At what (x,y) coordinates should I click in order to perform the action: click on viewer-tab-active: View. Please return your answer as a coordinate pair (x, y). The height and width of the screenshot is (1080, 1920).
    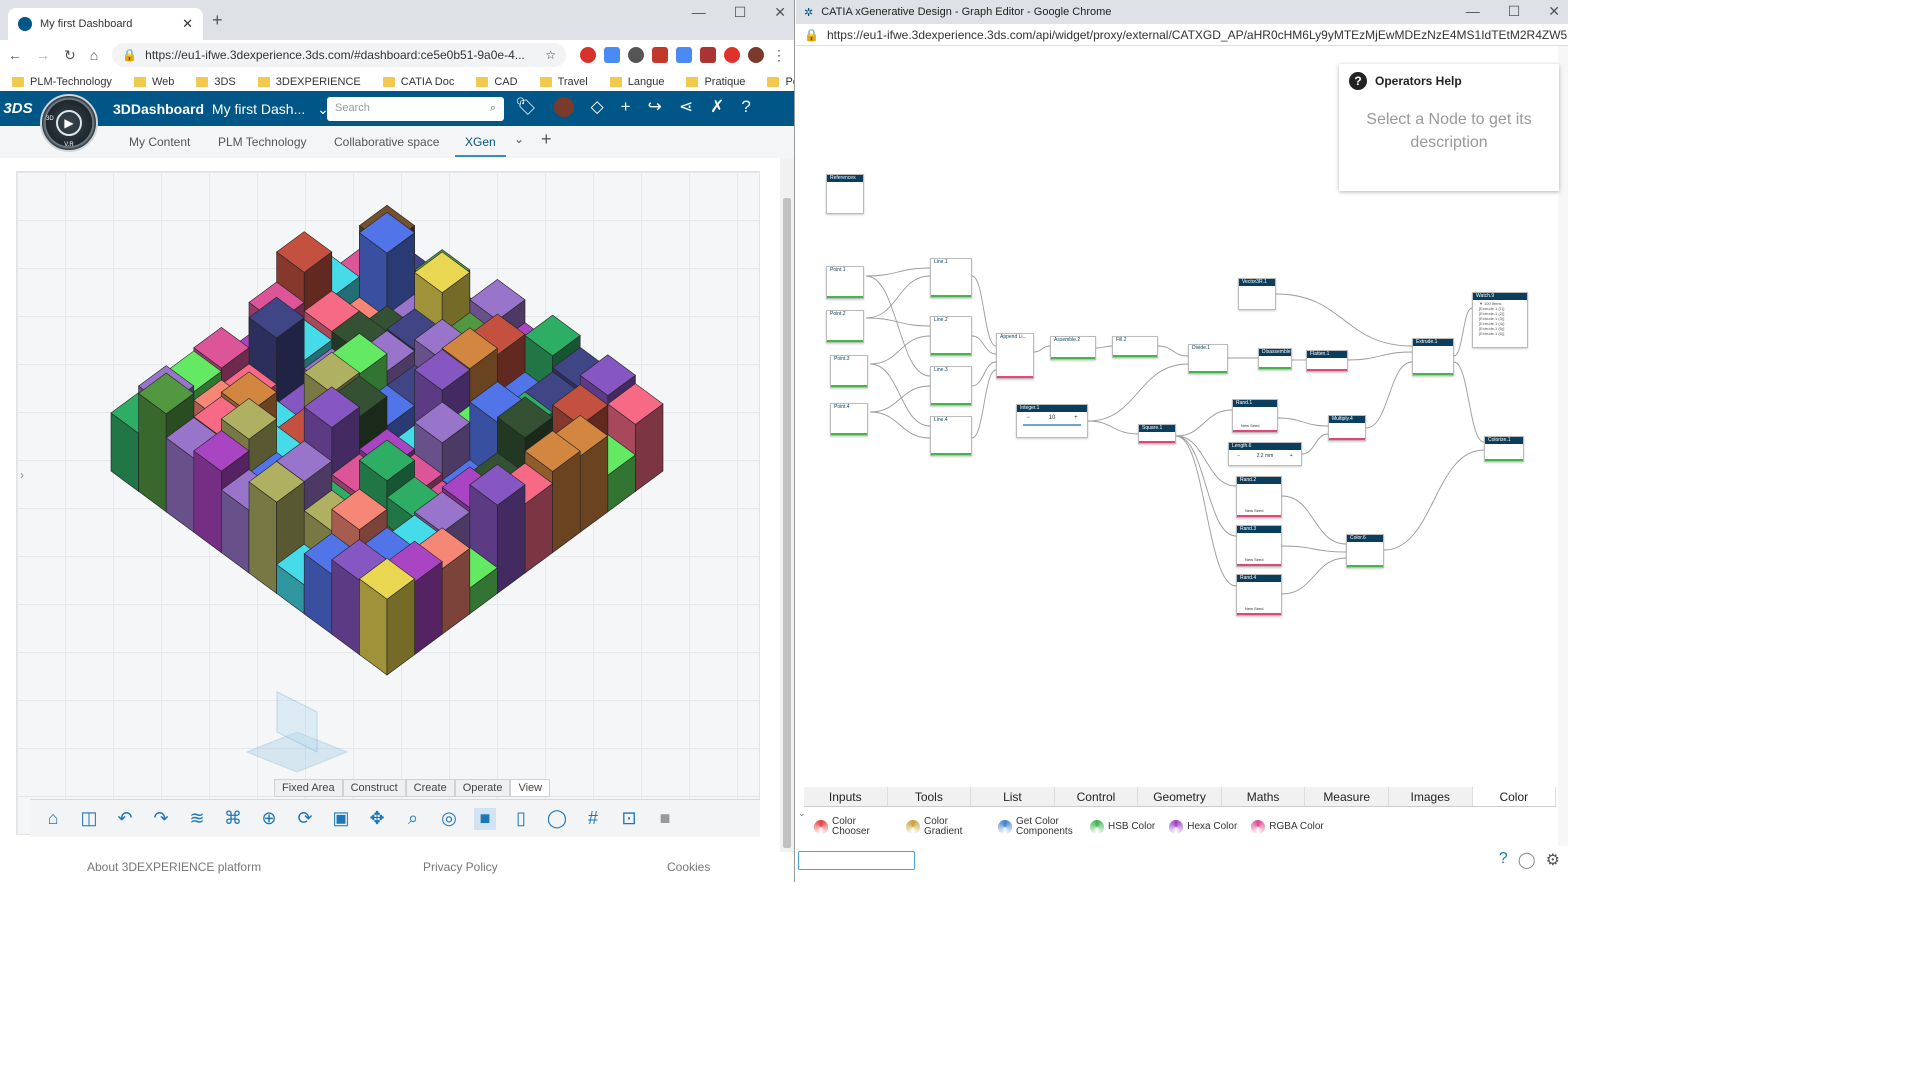
    Looking at the image, I should click on (530, 788).